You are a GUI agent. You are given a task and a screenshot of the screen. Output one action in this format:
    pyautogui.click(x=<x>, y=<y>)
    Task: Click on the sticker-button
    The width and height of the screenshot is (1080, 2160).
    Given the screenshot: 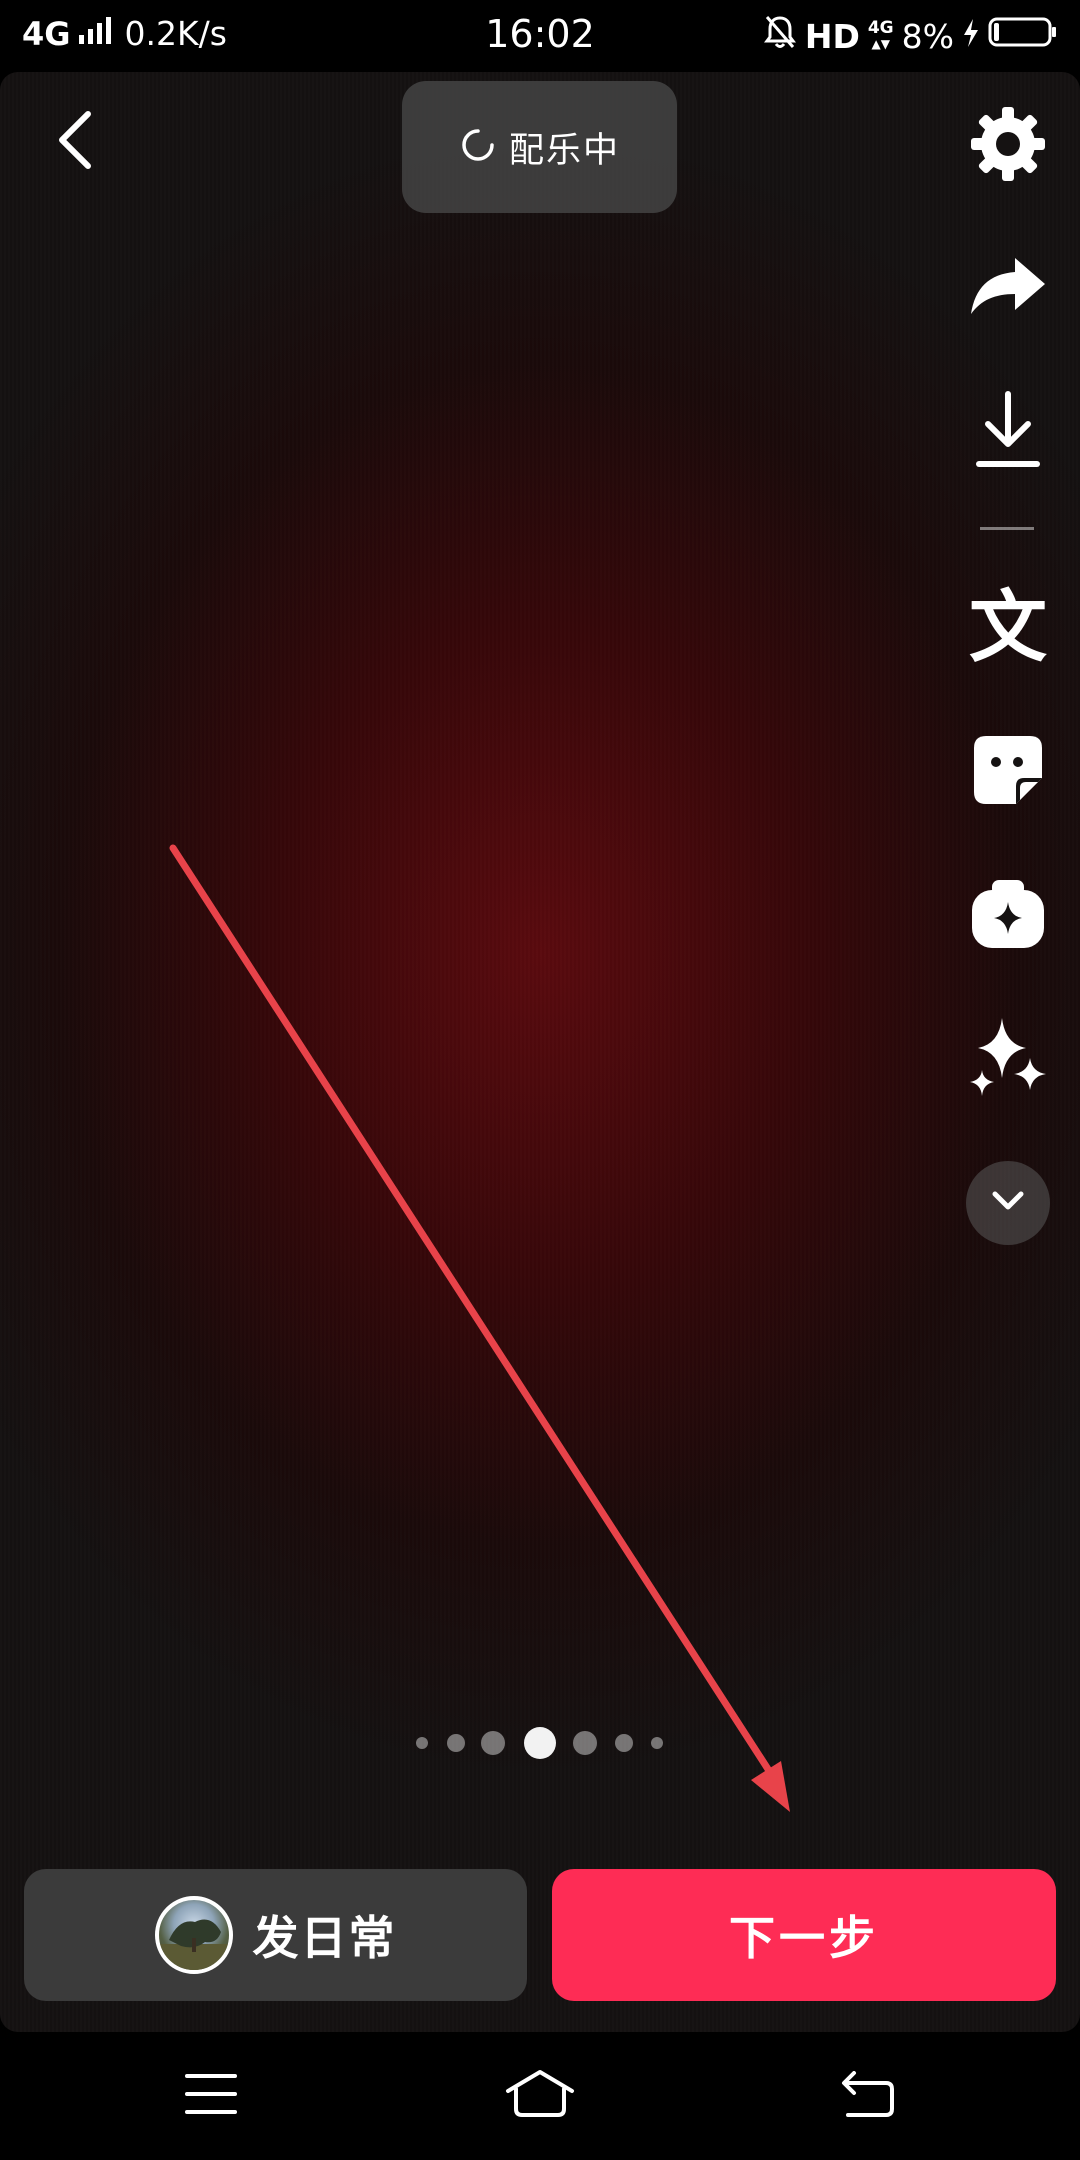 What is the action you would take?
    pyautogui.click(x=1008, y=772)
    